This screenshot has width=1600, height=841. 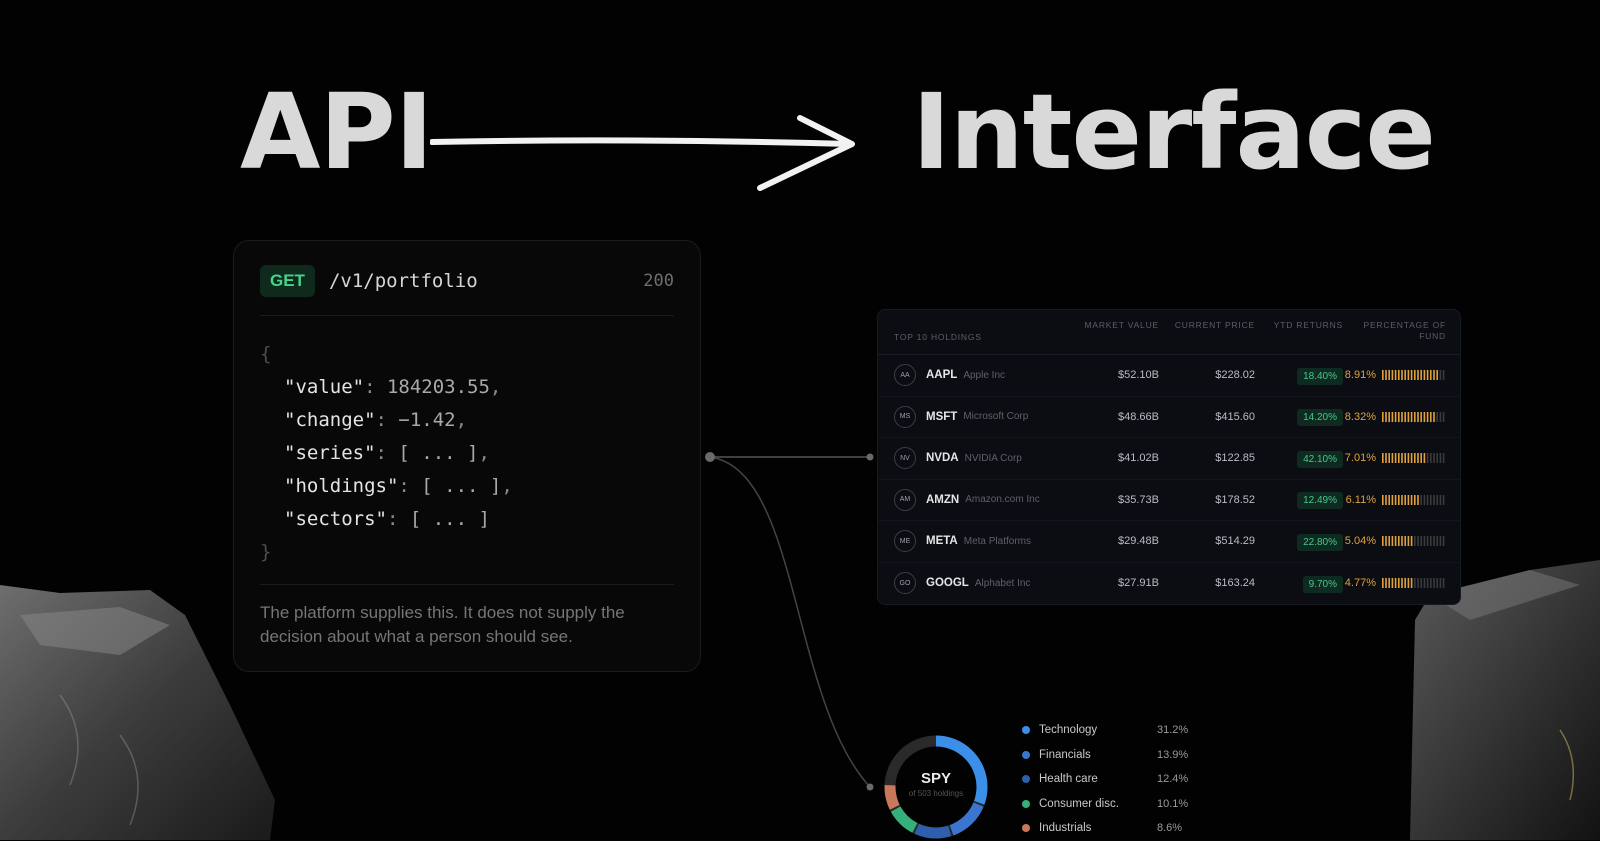 I want to click on header-market-value: MARKET VALUE, so click(x=1121, y=325).